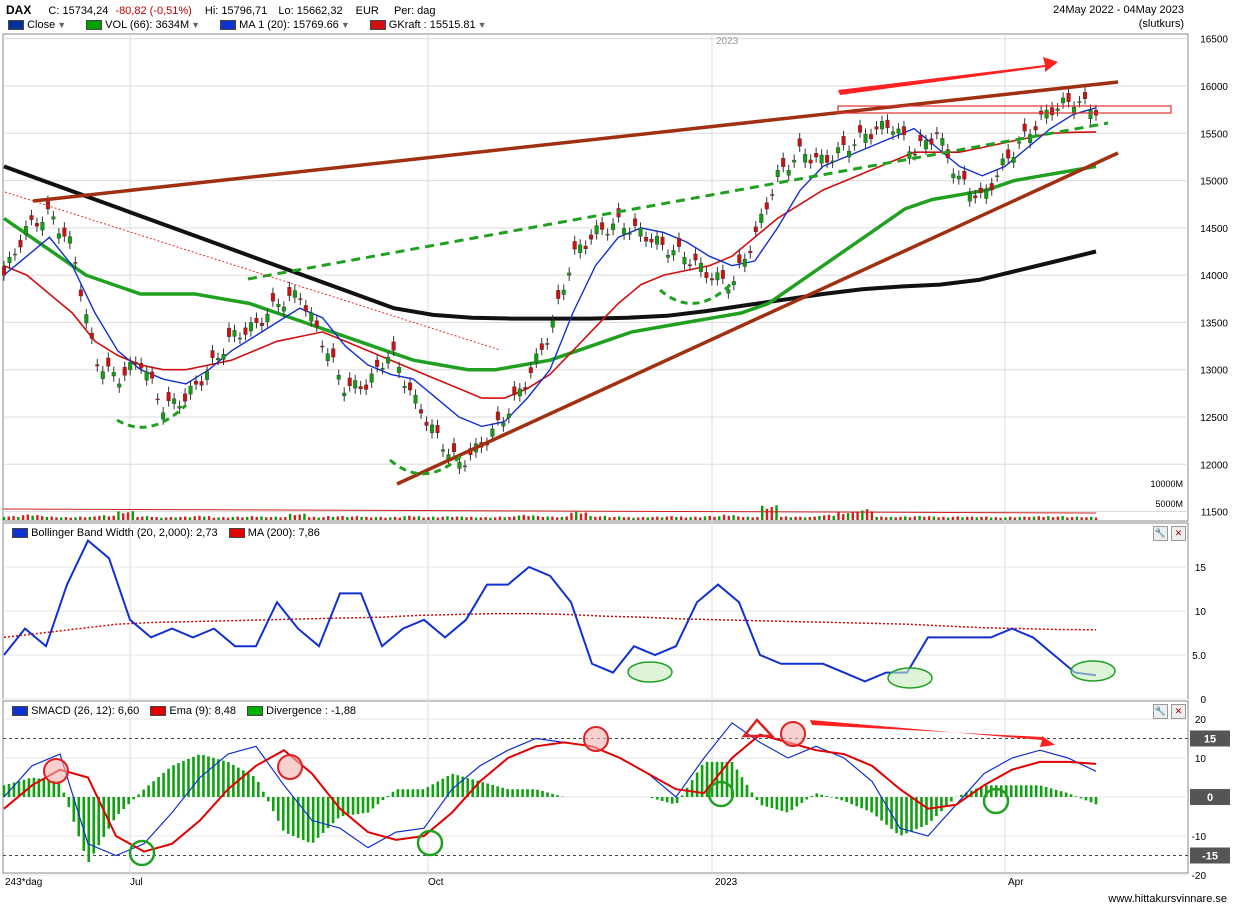 Image resolution: width=1233 pixels, height=907 pixels. What do you see at coordinates (596, 739) in the screenshot?
I see `sell-signal-circle` at bounding box center [596, 739].